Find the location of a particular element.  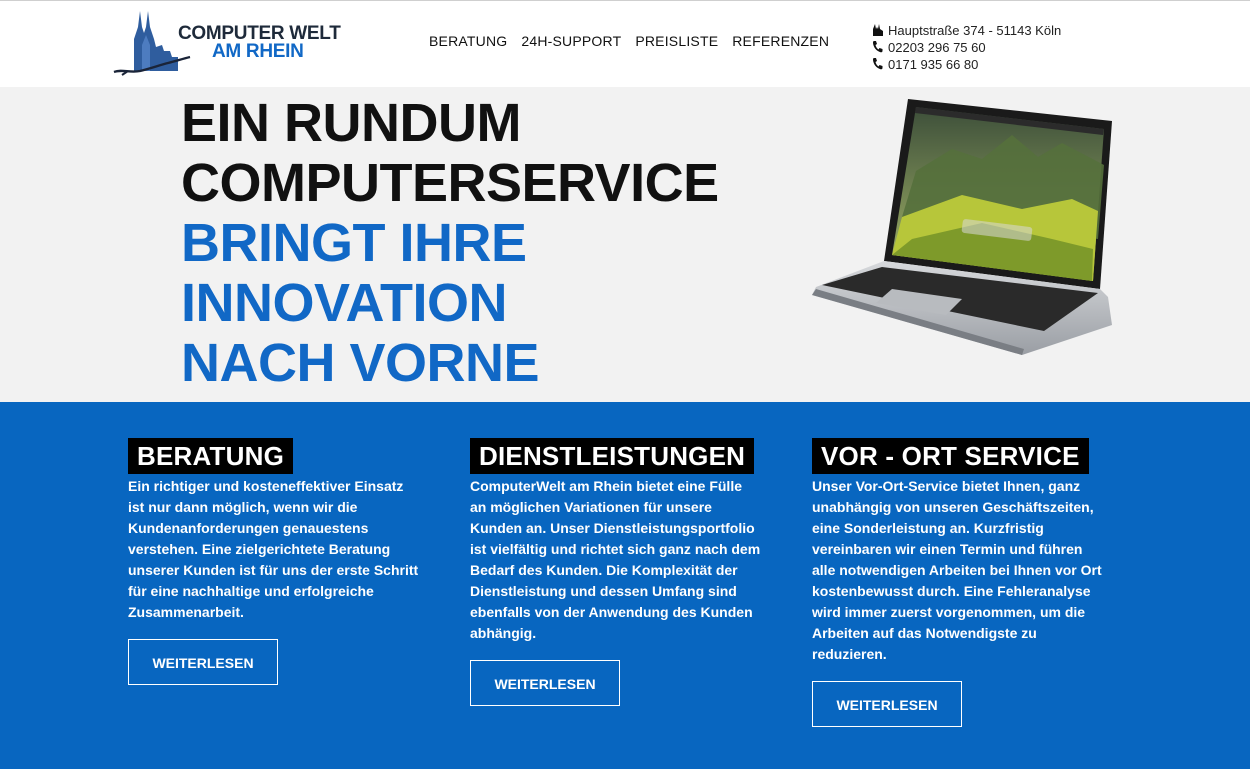

hero-line-4: INNOVATION is located at coordinates (344, 303).